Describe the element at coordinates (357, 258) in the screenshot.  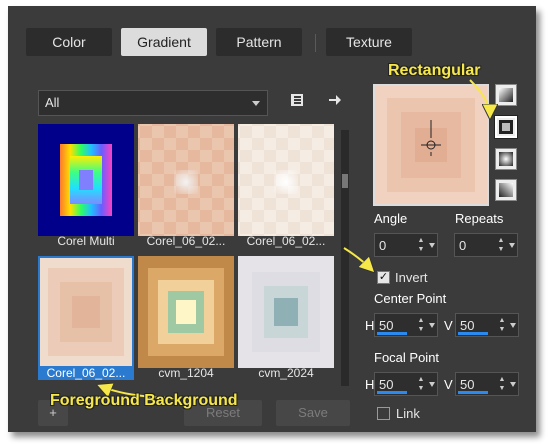
I see `arrow-to-invert-icon` at that location.